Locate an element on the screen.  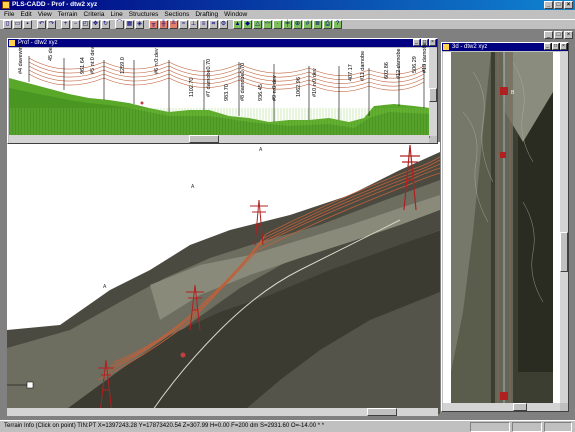
menu-structures: Structures is located at coordinates (144, 14).